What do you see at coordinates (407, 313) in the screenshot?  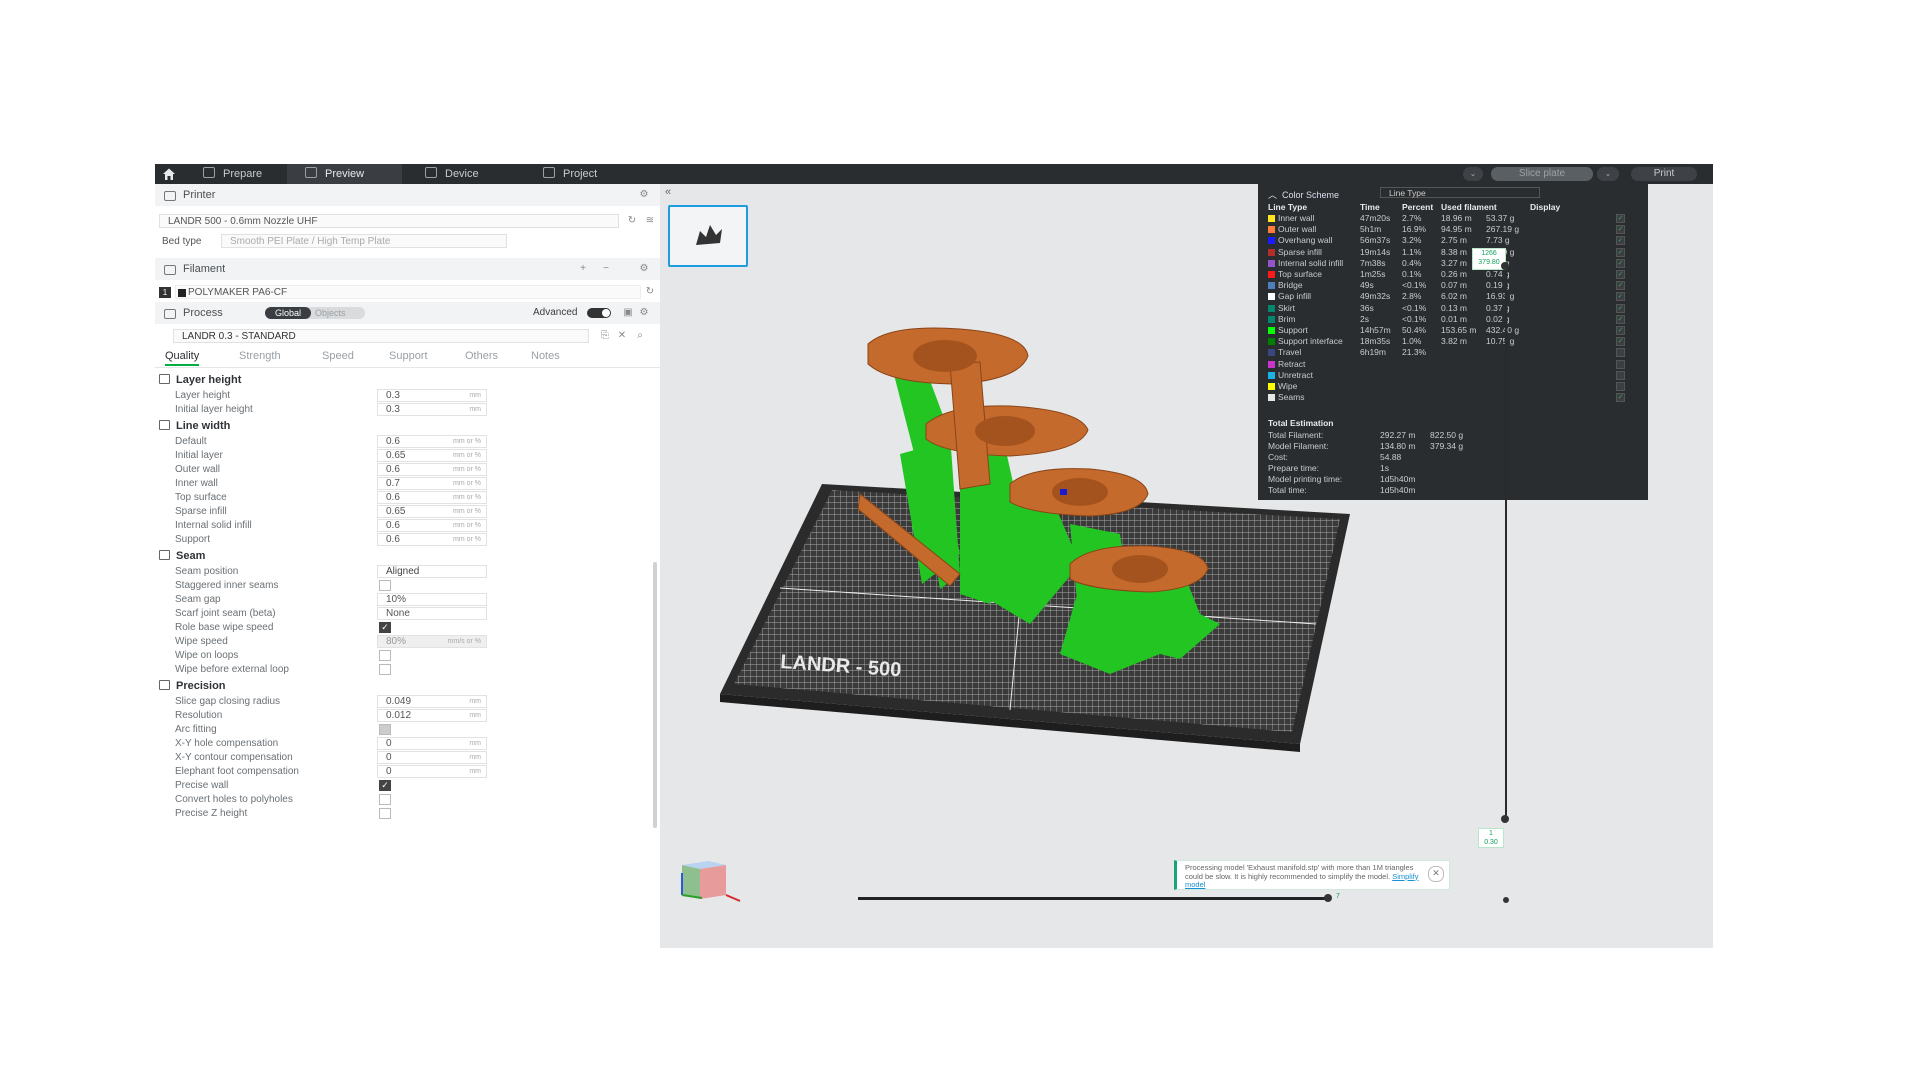 I see `process-section-header: Process Global Objects Advanced ▣ ⚙` at bounding box center [407, 313].